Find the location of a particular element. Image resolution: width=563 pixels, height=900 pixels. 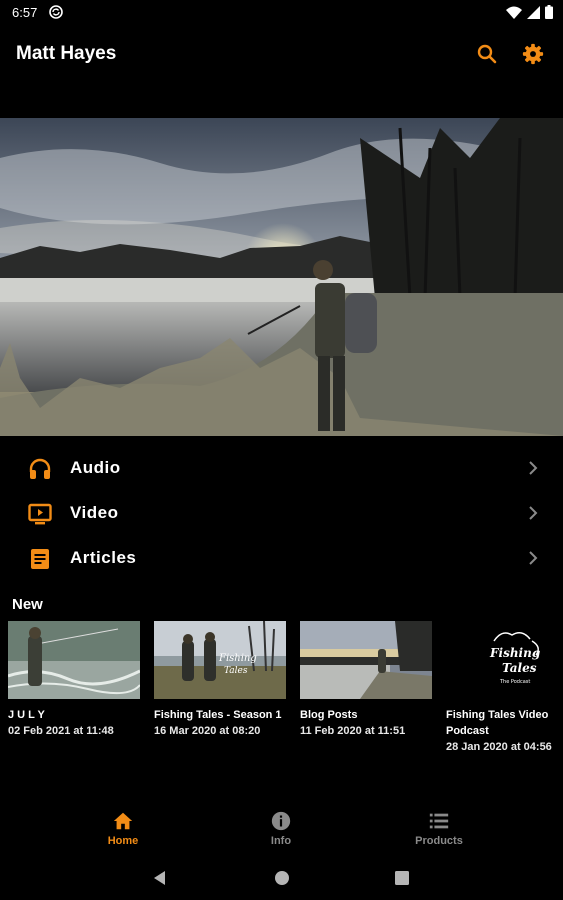

tv-play-icon is located at coordinates (40, 514).